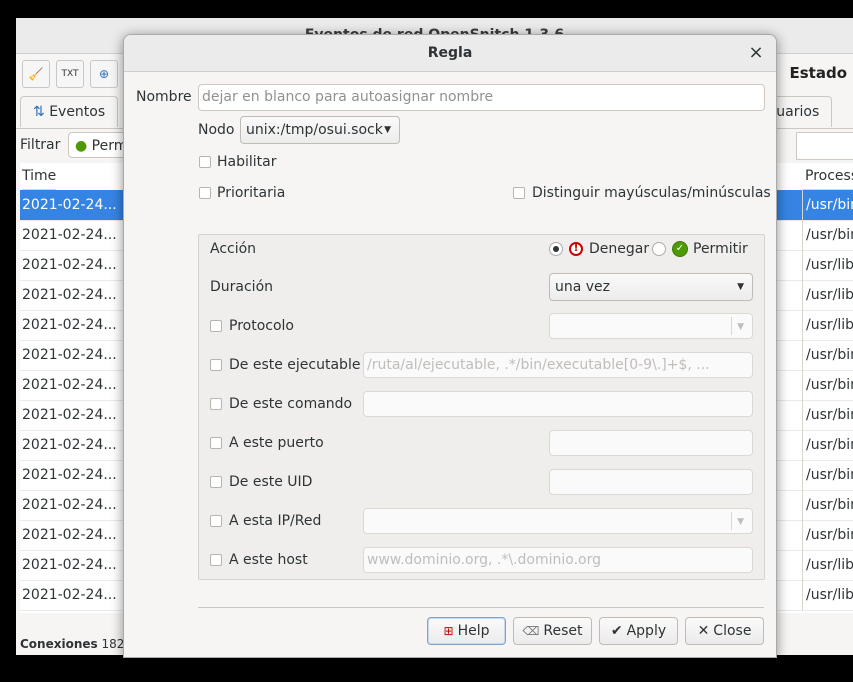 The image size is (853, 682). I want to click on close-label: Close, so click(732, 631).